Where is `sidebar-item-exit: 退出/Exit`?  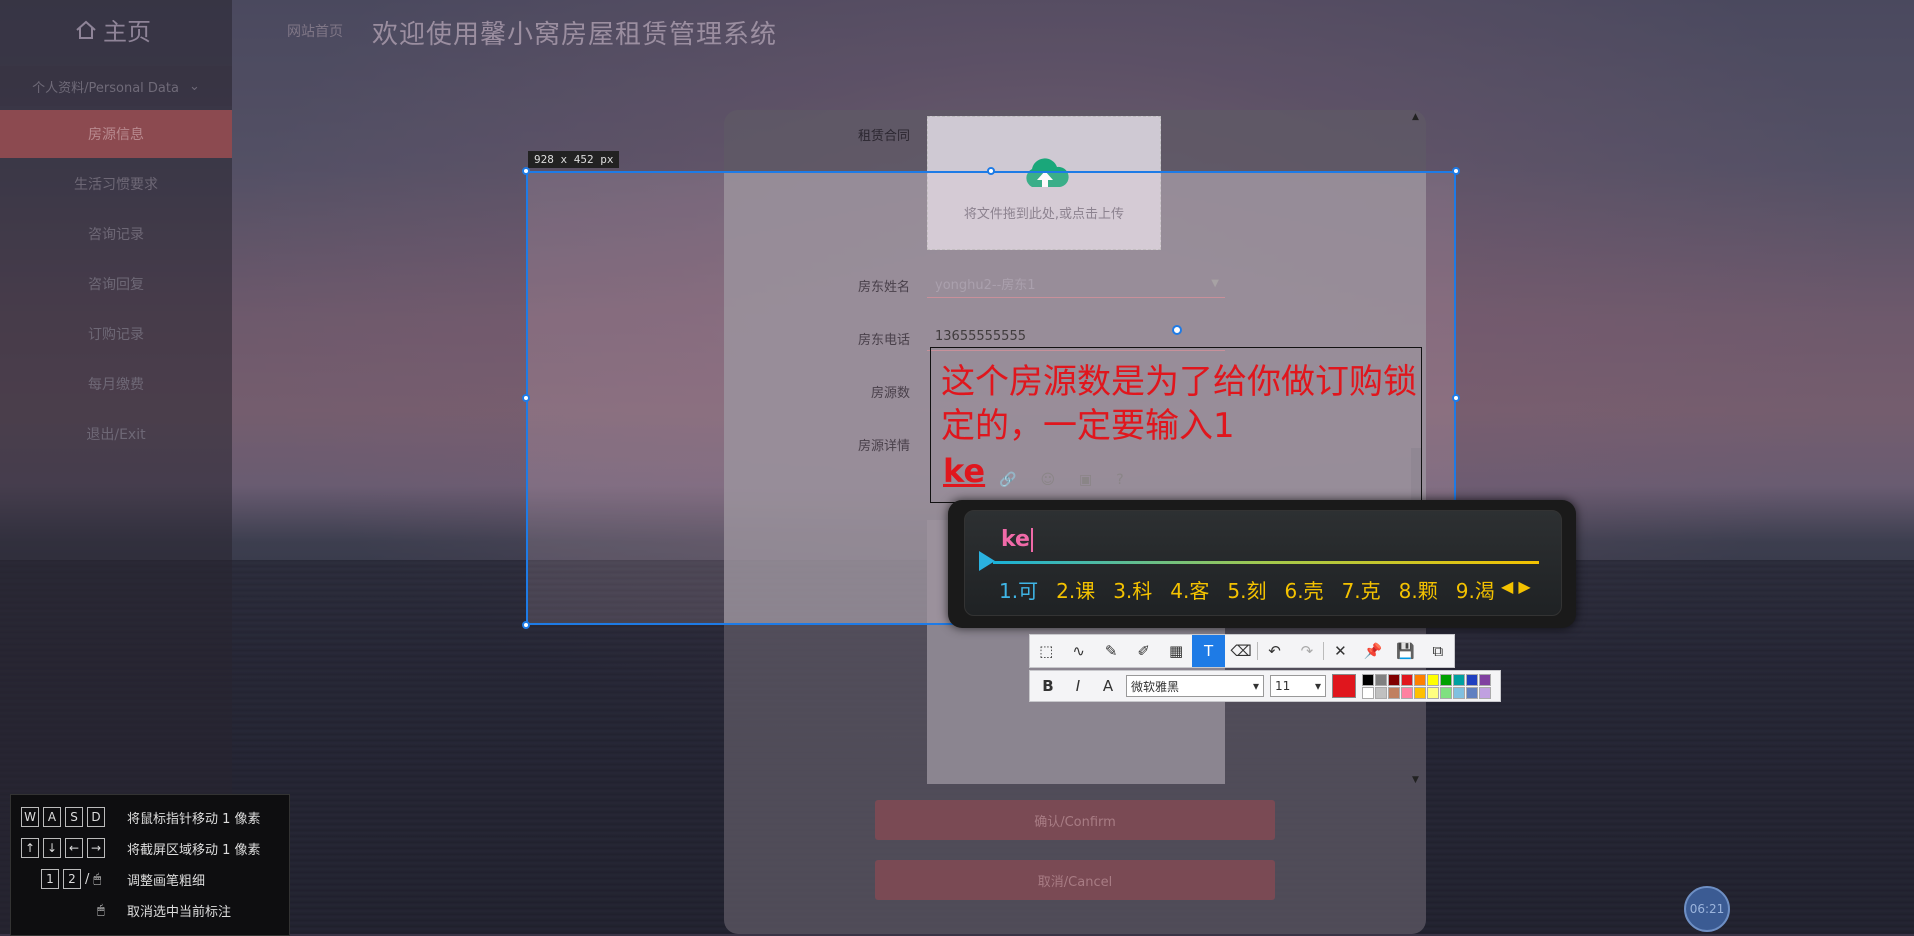 sidebar-item-exit: 退出/Exit is located at coordinates (116, 434).